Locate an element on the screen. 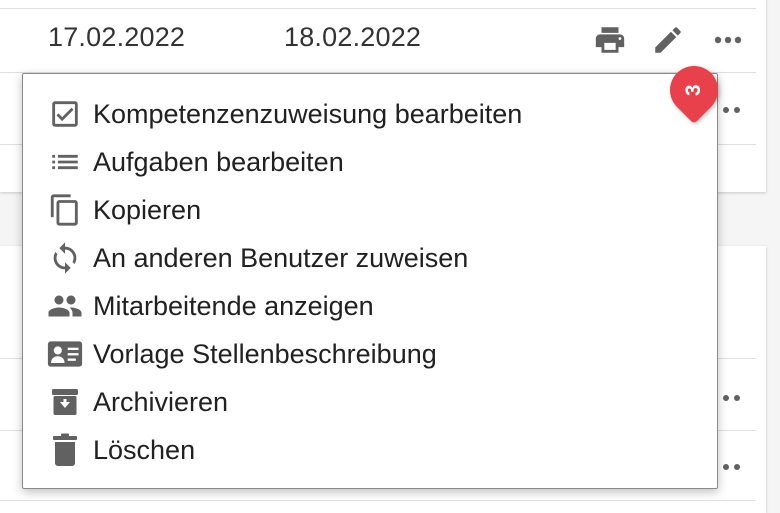 The height and width of the screenshot is (513, 780). menu-item-job-description-template: Vorlage Stellenbeschreibung is located at coordinates (370, 354).